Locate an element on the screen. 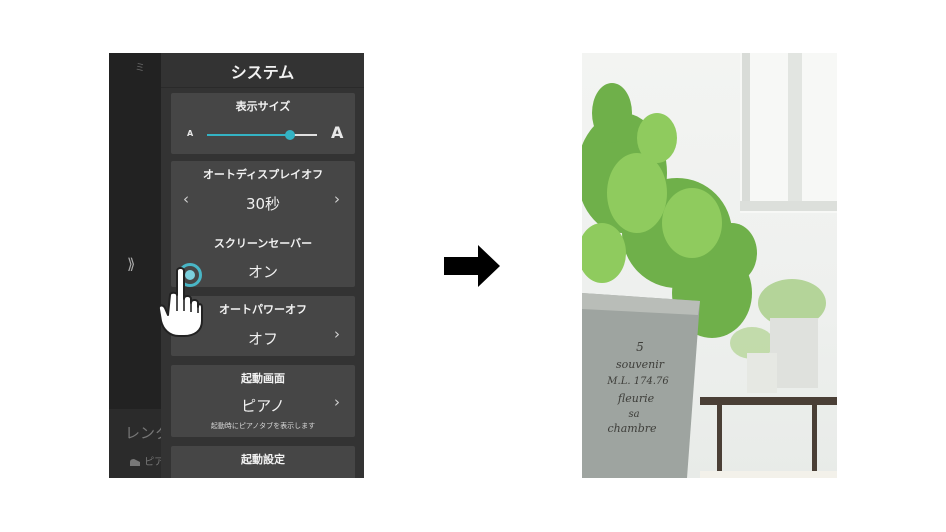  svg-text: souvenir is located at coordinates (640, 364).